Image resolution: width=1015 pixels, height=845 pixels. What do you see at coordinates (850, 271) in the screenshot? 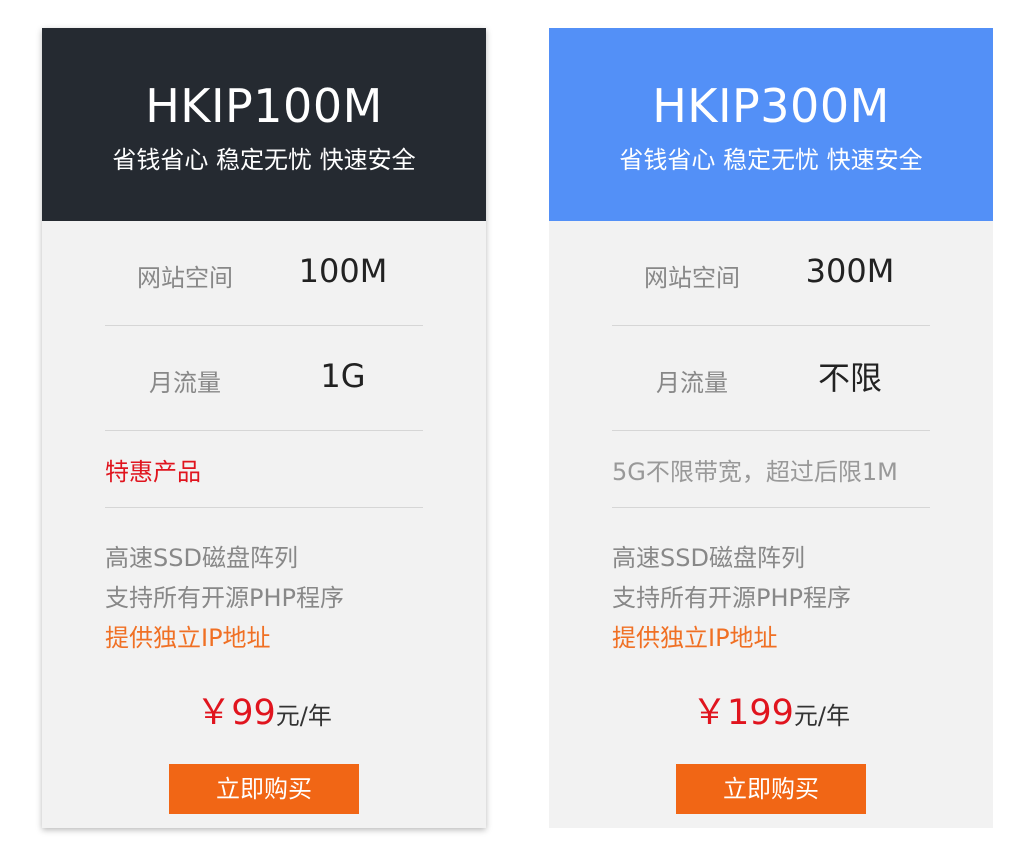
I see `spec-value: 300M` at bounding box center [850, 271].